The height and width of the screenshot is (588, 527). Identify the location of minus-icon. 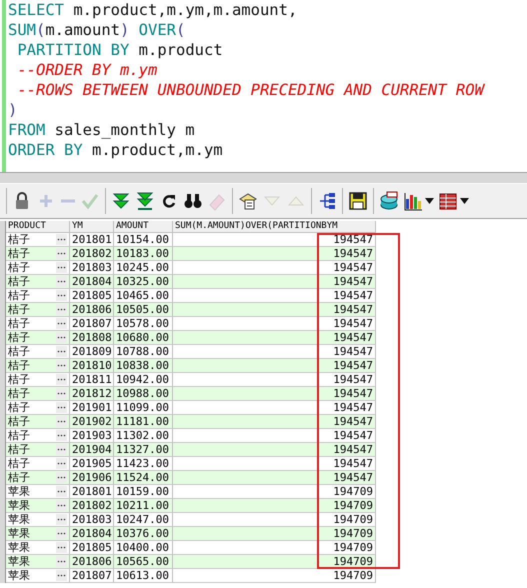
(68, 201).